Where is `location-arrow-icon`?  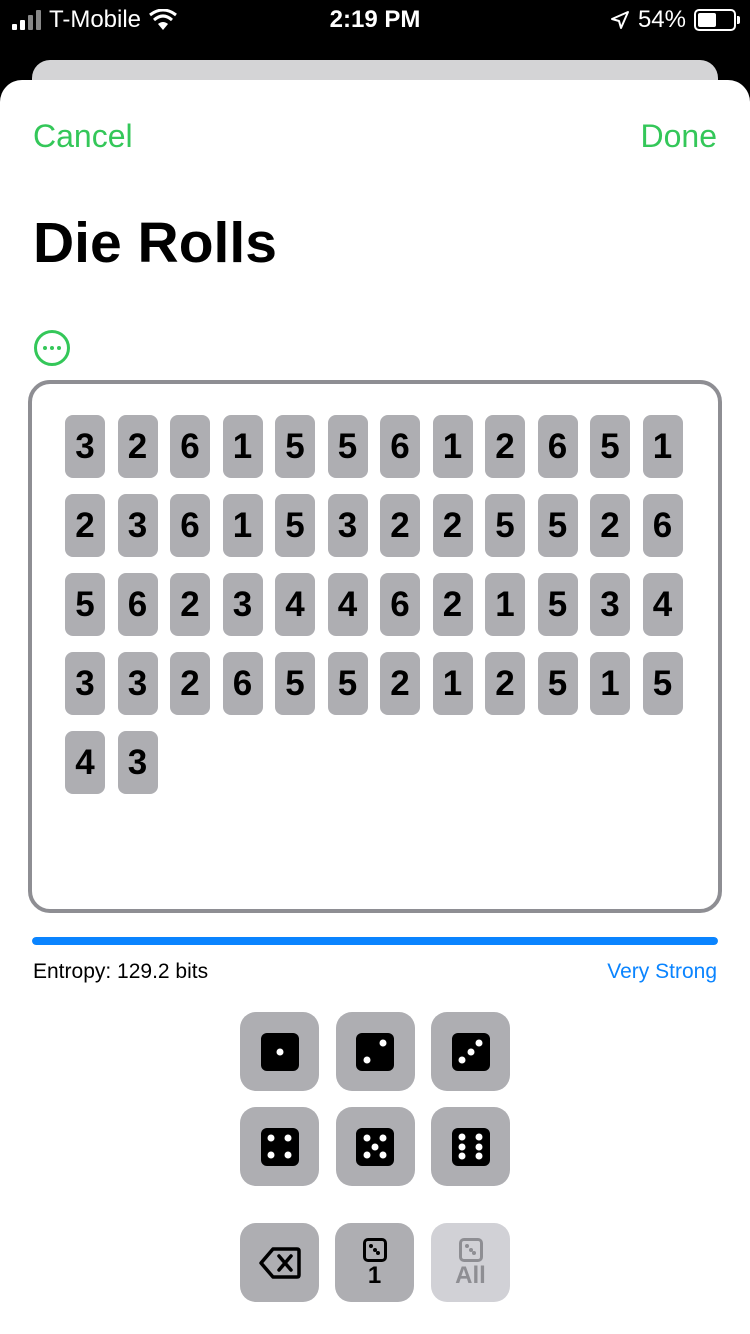 location-arrow-icon is located at coordinates (619, 20).